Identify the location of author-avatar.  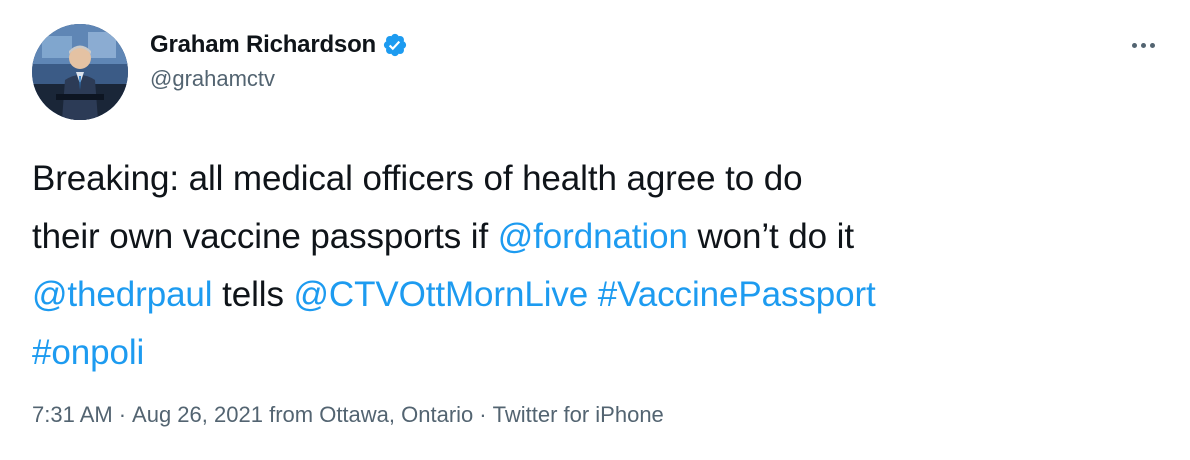
(80, 72).